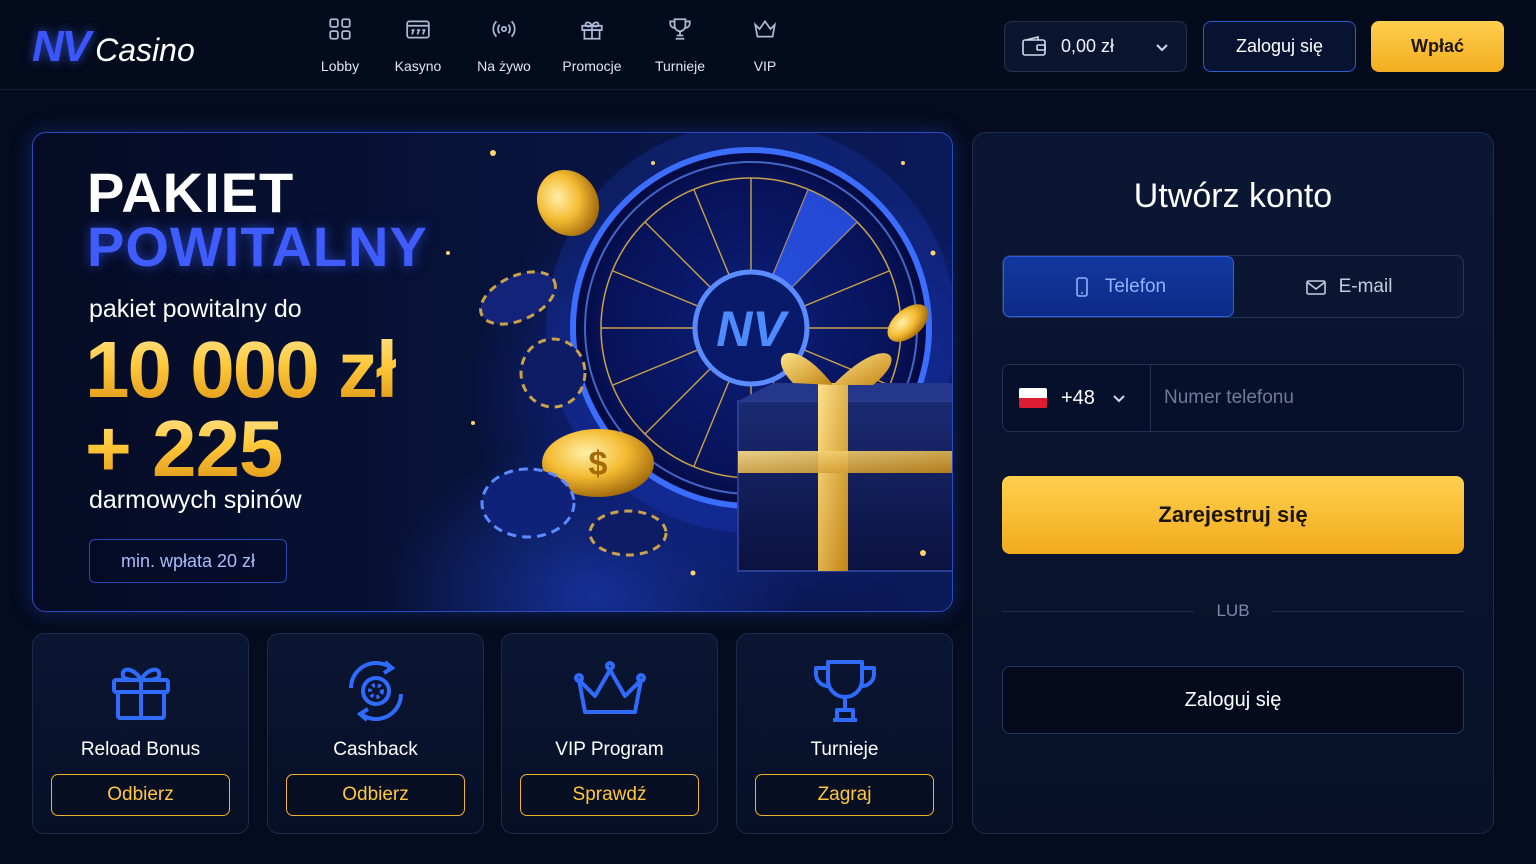  What do you see at coordinates (61, 46) in the screenshot?
I see `logo-mark: NV` at bounding box center [61, 46].